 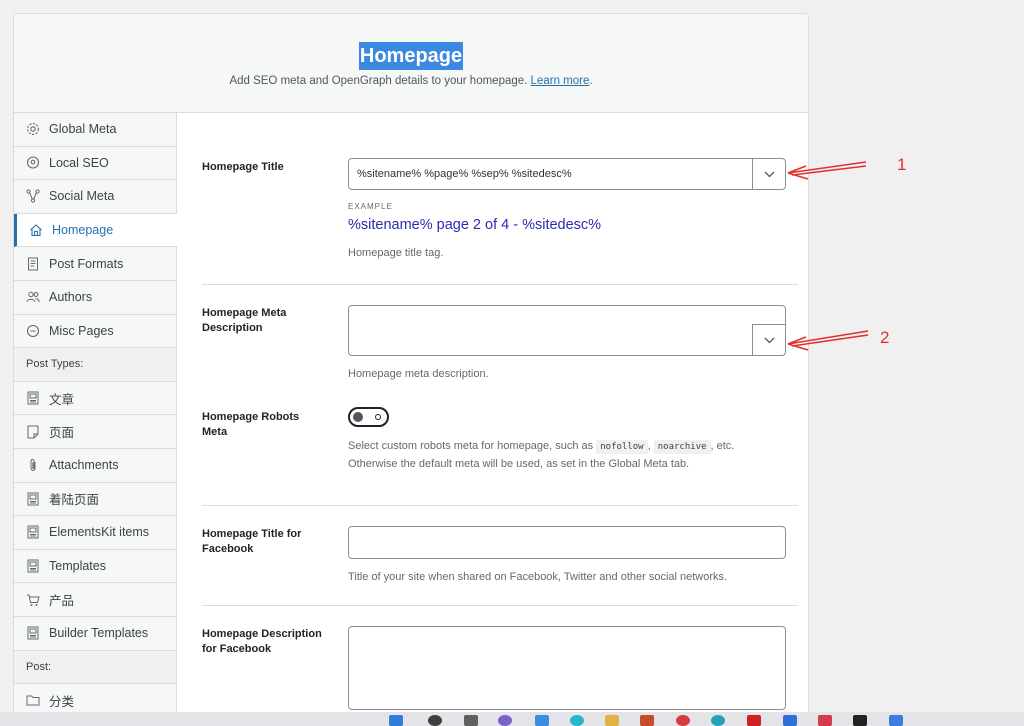 I want to click on sidebar-item-label: 产品, so click(x=62, y=601).